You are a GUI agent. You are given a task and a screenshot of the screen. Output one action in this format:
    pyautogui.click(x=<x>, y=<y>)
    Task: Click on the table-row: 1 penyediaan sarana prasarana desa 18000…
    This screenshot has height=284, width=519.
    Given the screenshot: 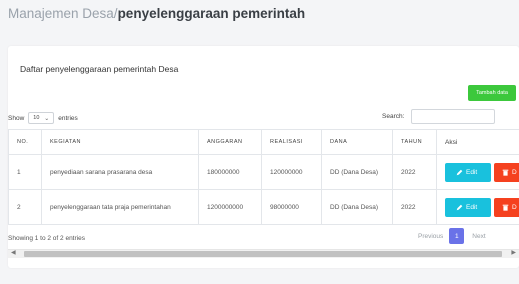 What is the action you would take?
    pyautogui.click(x=263, y=172)
    